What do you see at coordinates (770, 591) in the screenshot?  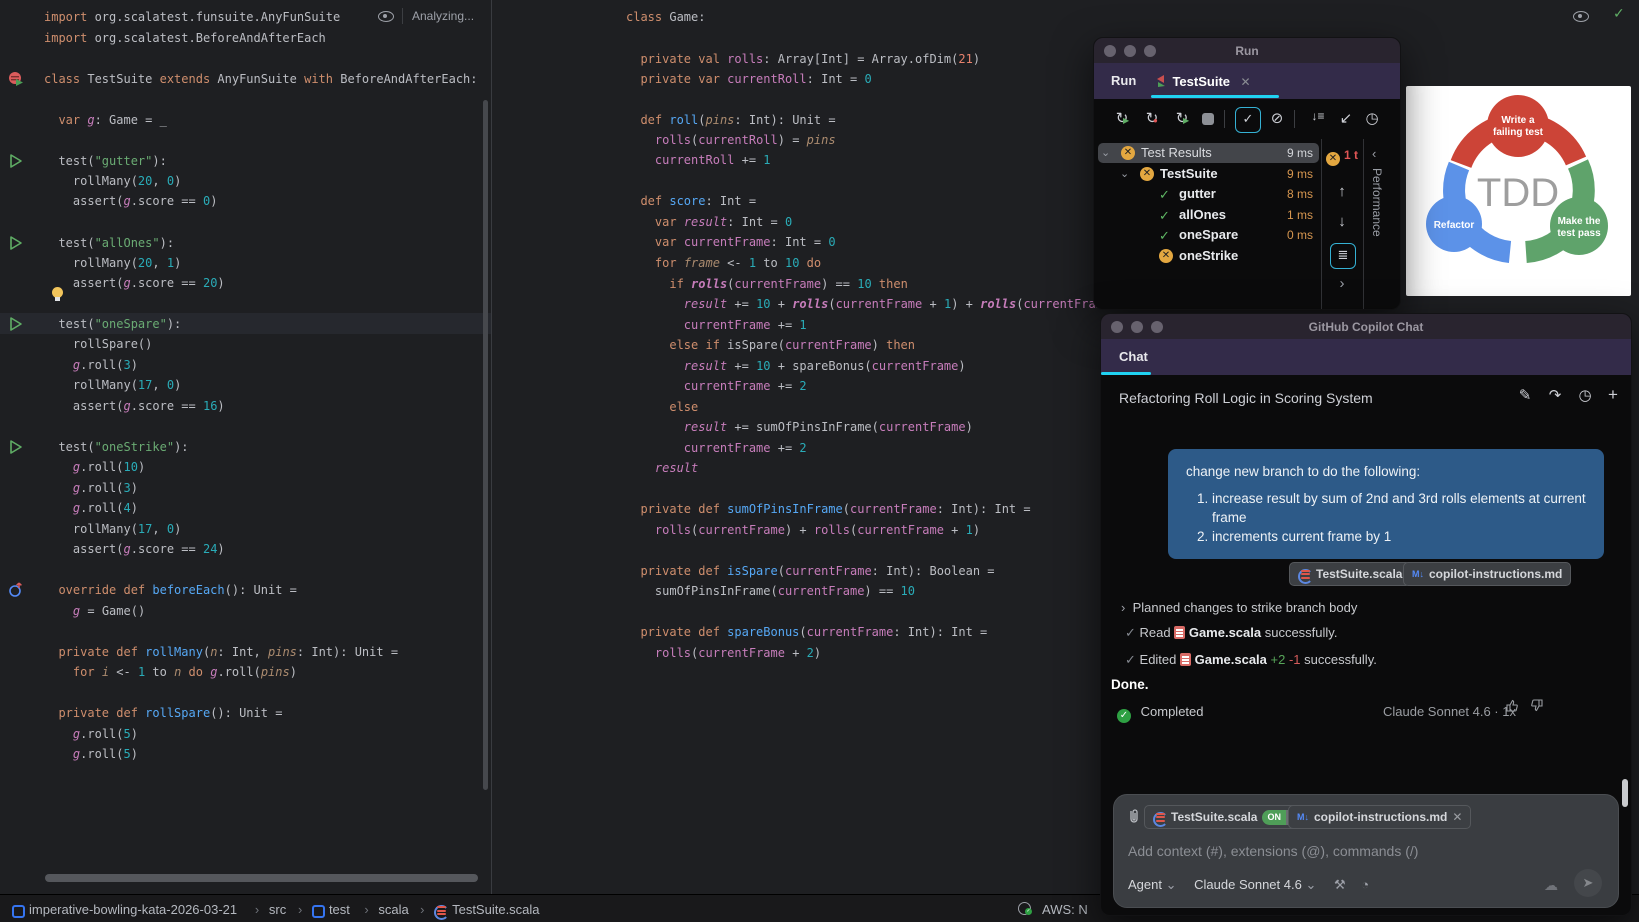 I see `code-line: sumOfPinsInFrame(currentFrame) == 10` at bounding box center [770, 591].